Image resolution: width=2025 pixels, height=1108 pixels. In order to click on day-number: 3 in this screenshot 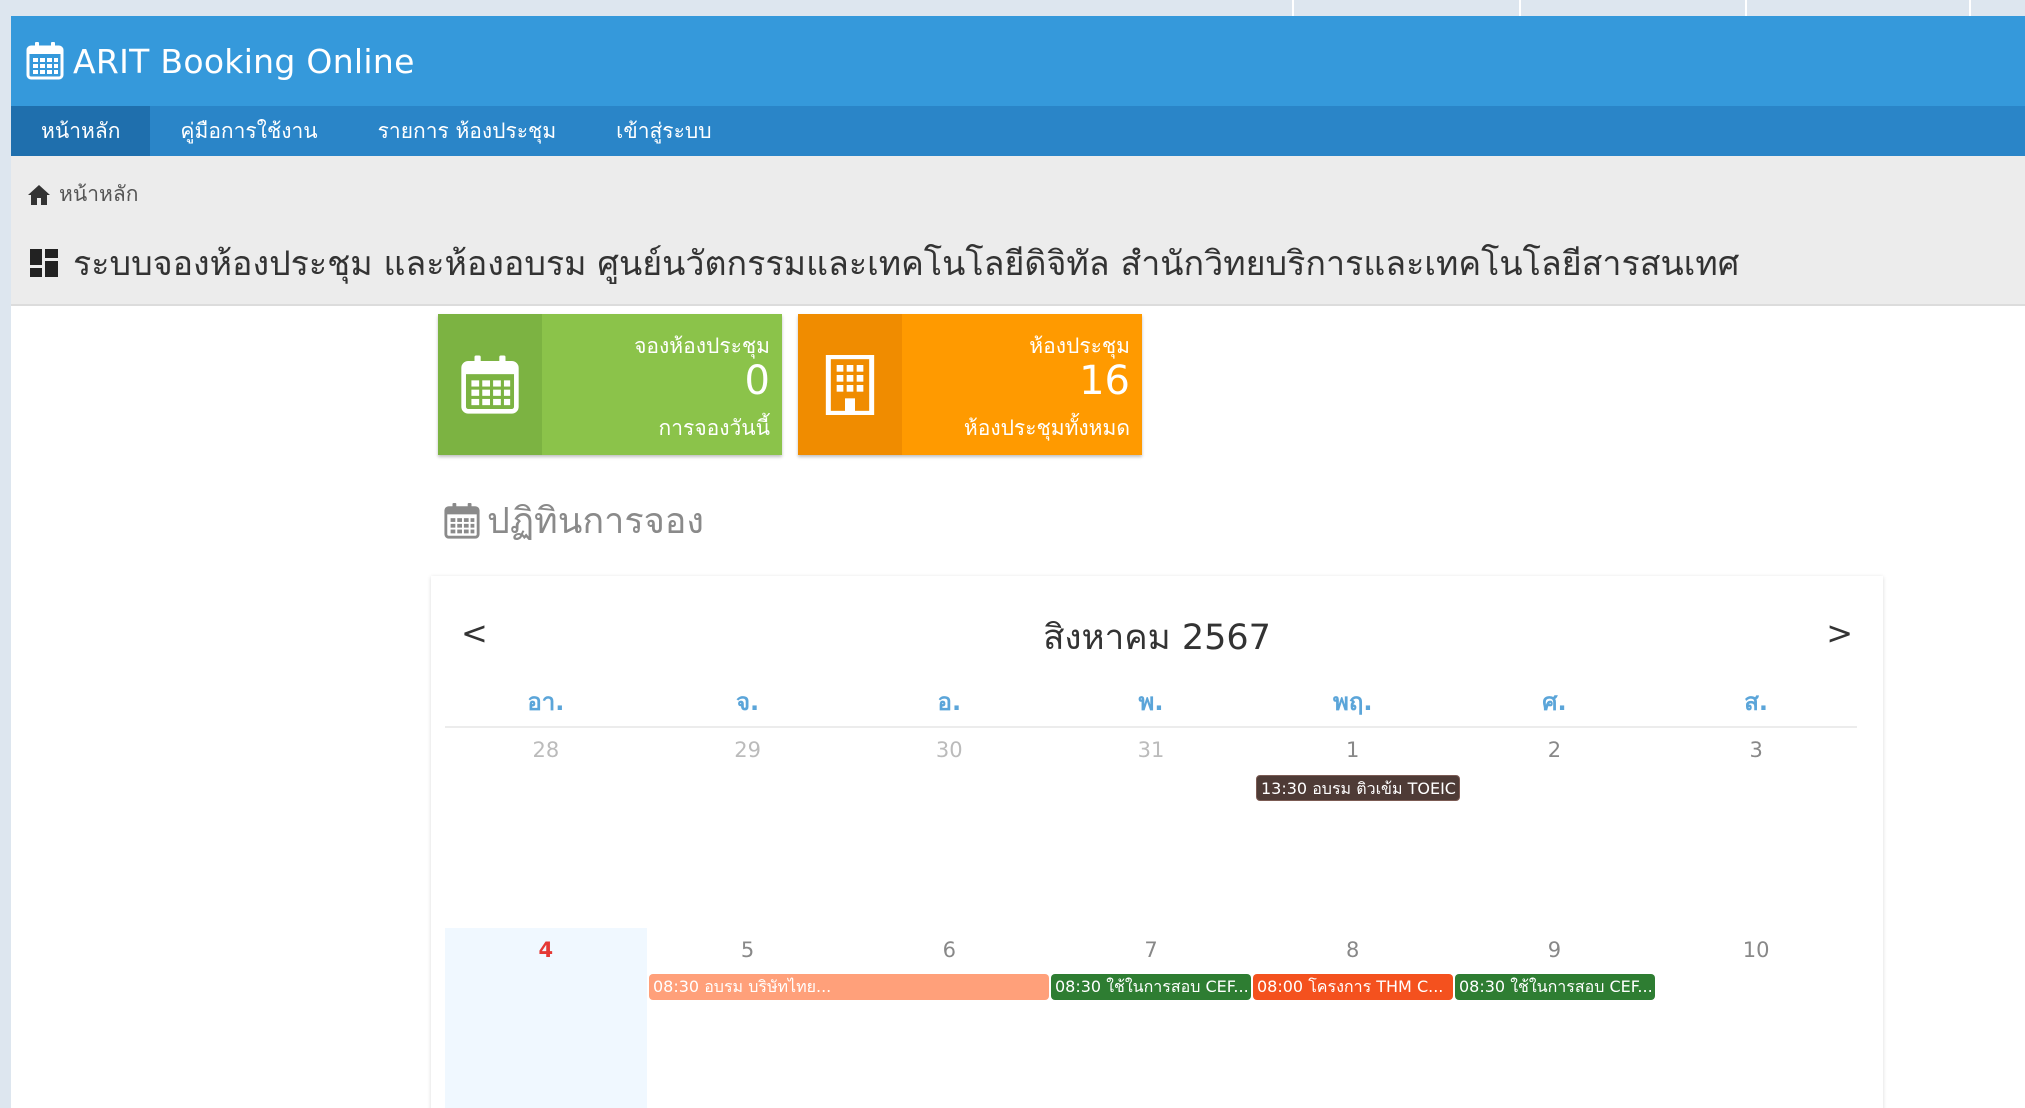, I will do `click(1756, 750)`.